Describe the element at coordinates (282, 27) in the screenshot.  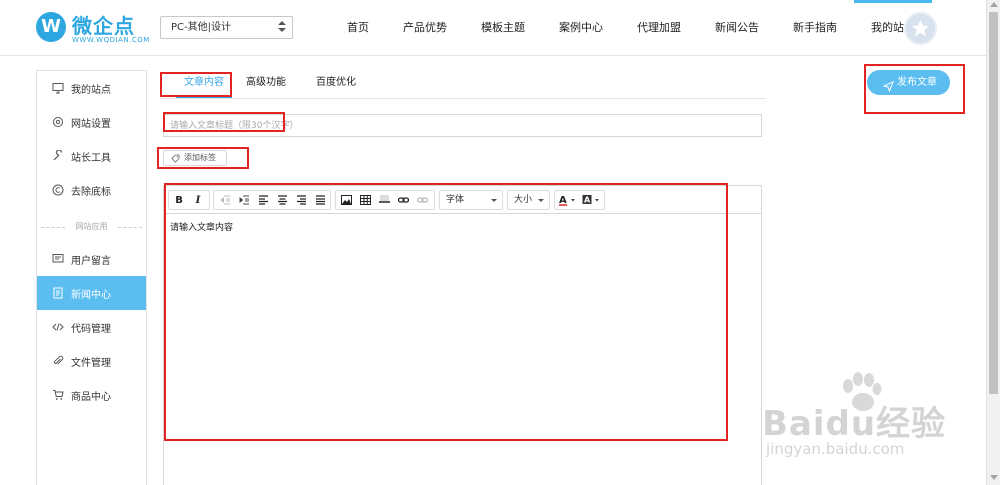
I see `select-caret-icon` at that location.